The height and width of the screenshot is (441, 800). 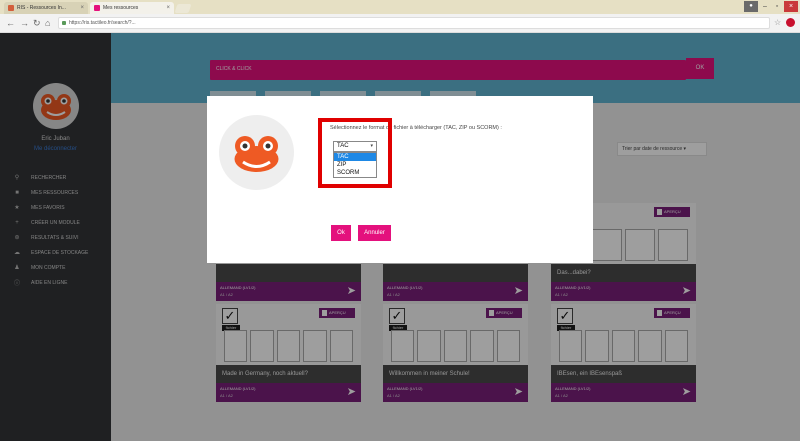 What do you see at coordinates (37, 23) in the screenshot?
I see `reload-icon: ↻` at bounding box center [37, 23].